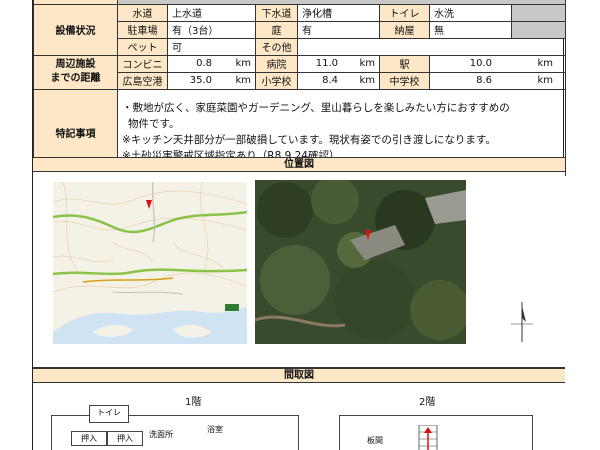 The image size is (600, 450). Describe the element at coordinates (309, 140) in the screenshot. I see `note-line: ※キッチン天井部分が一部破損しています。現状有姿での引き渡しになります。` at that location.